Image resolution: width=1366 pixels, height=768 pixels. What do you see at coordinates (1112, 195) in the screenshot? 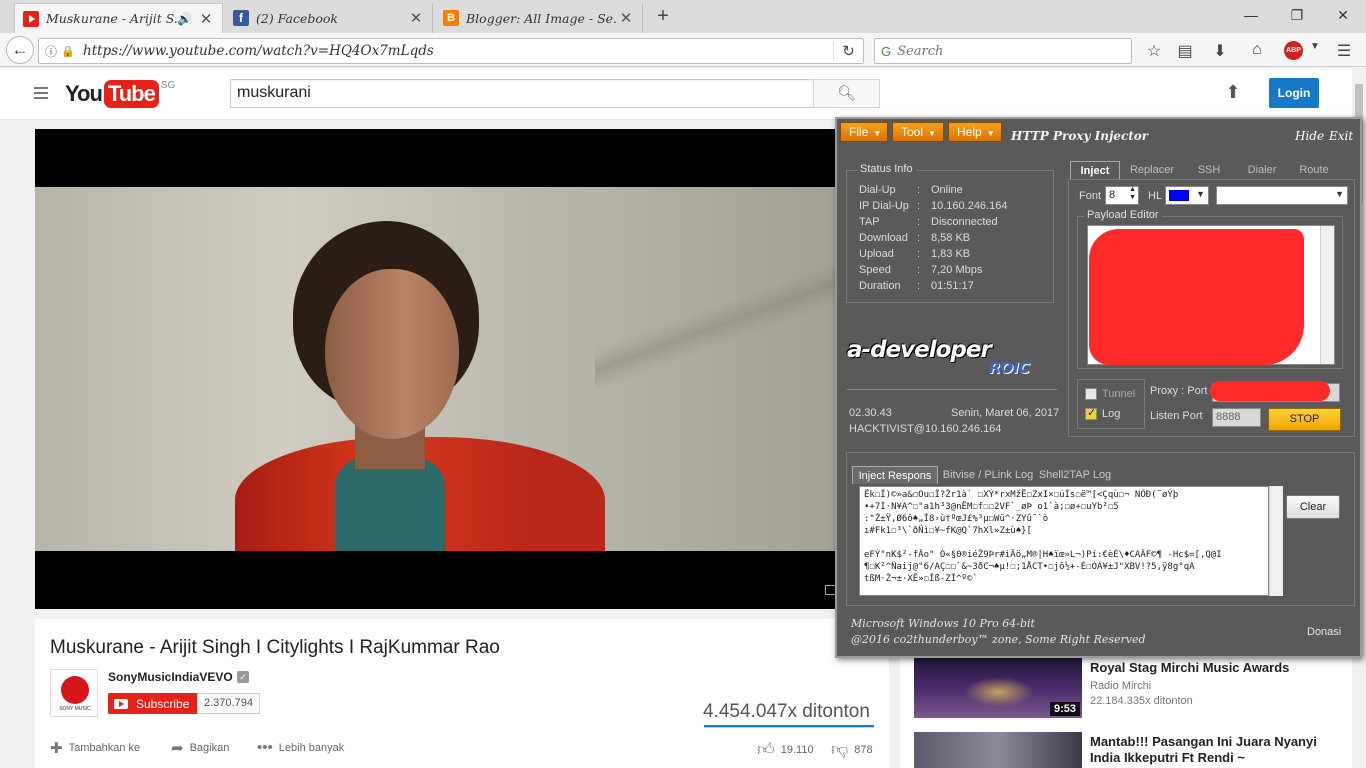
I see `font-size-value: 8` at bounding box center [1112, 195].